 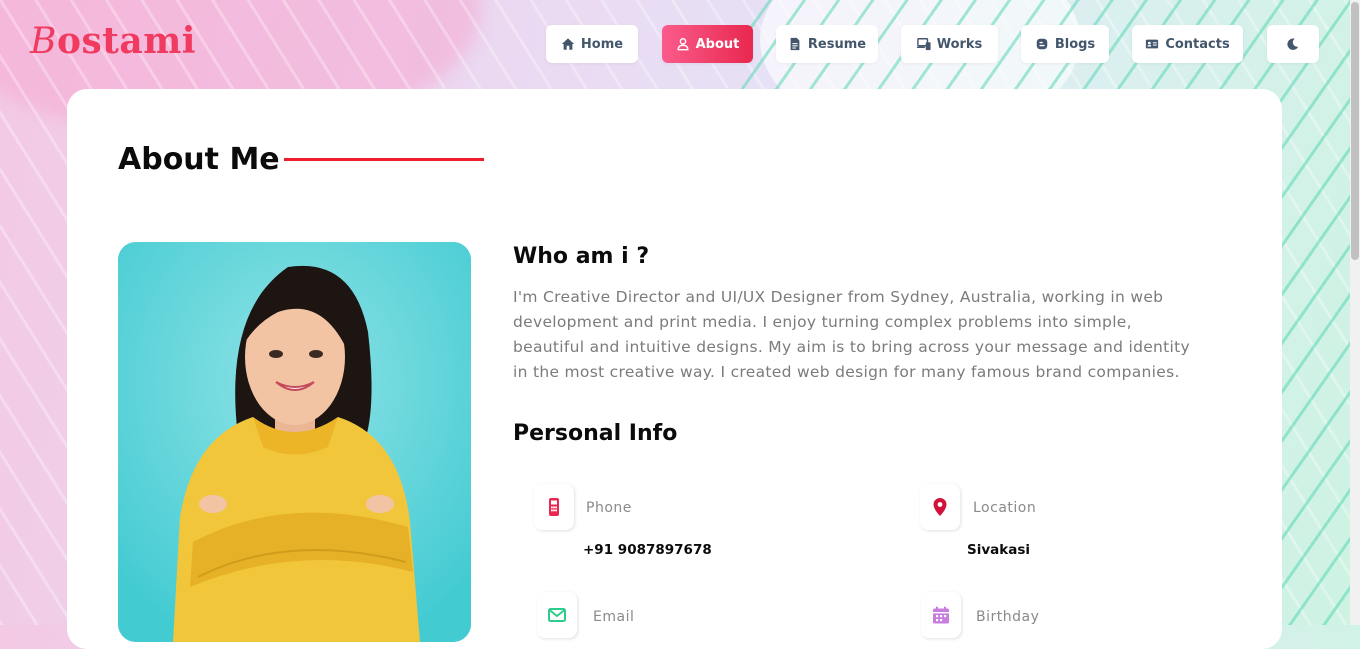 What do you see at coordinates (384, 159) in the screenshot?
I see `title-underline` at bounding box center [384, 159].